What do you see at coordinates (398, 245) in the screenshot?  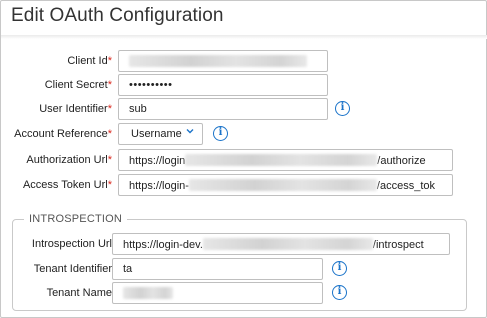 I see `introspection-url-suffix: /introspect` at bounding box center [398, 245].